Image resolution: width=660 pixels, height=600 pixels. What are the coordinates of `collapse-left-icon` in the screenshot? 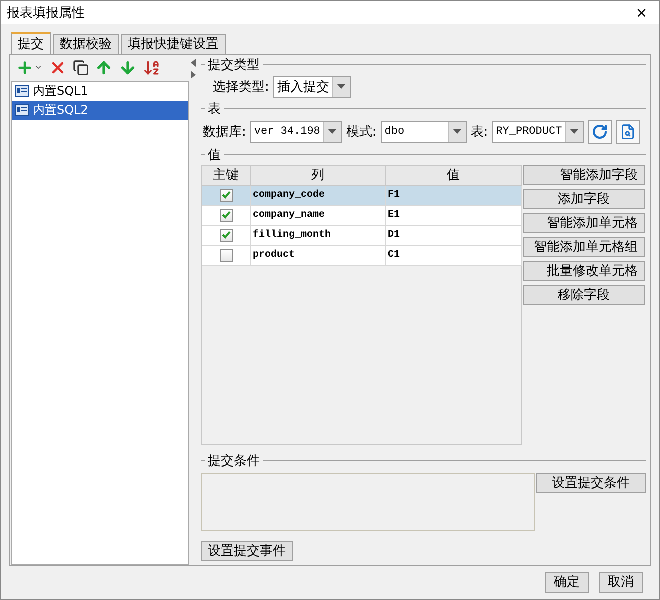 It's located at (193, 62).